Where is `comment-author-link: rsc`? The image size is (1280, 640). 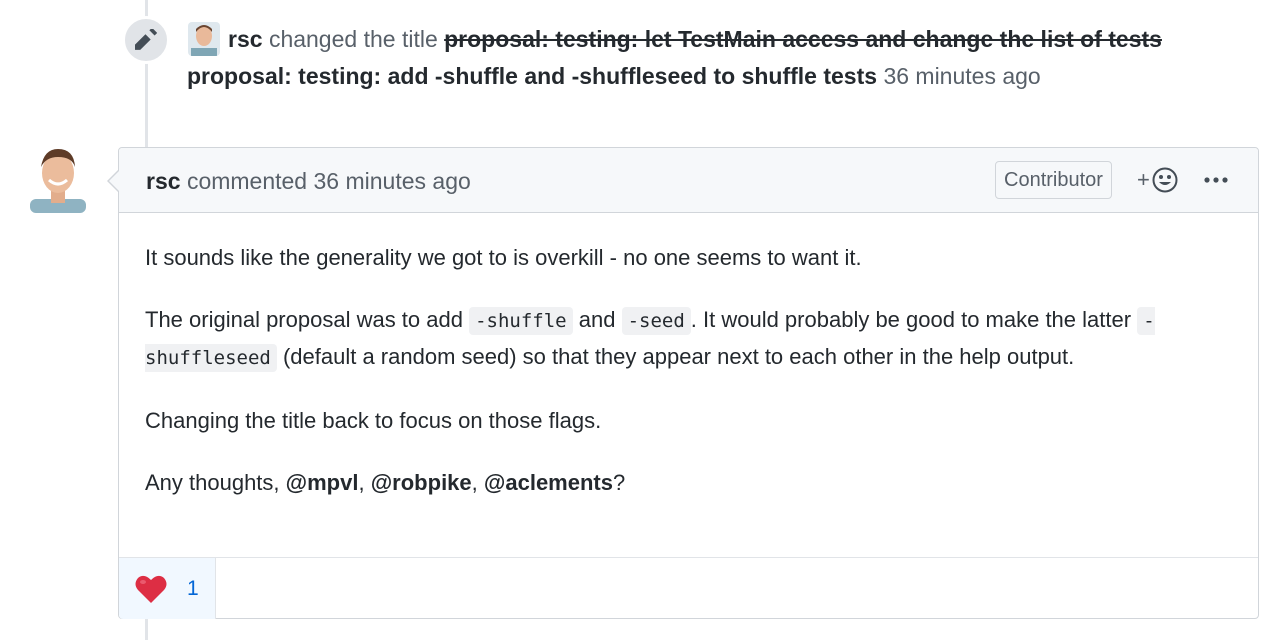
comment-author-link: rsc is located at coordinates (163, 181).